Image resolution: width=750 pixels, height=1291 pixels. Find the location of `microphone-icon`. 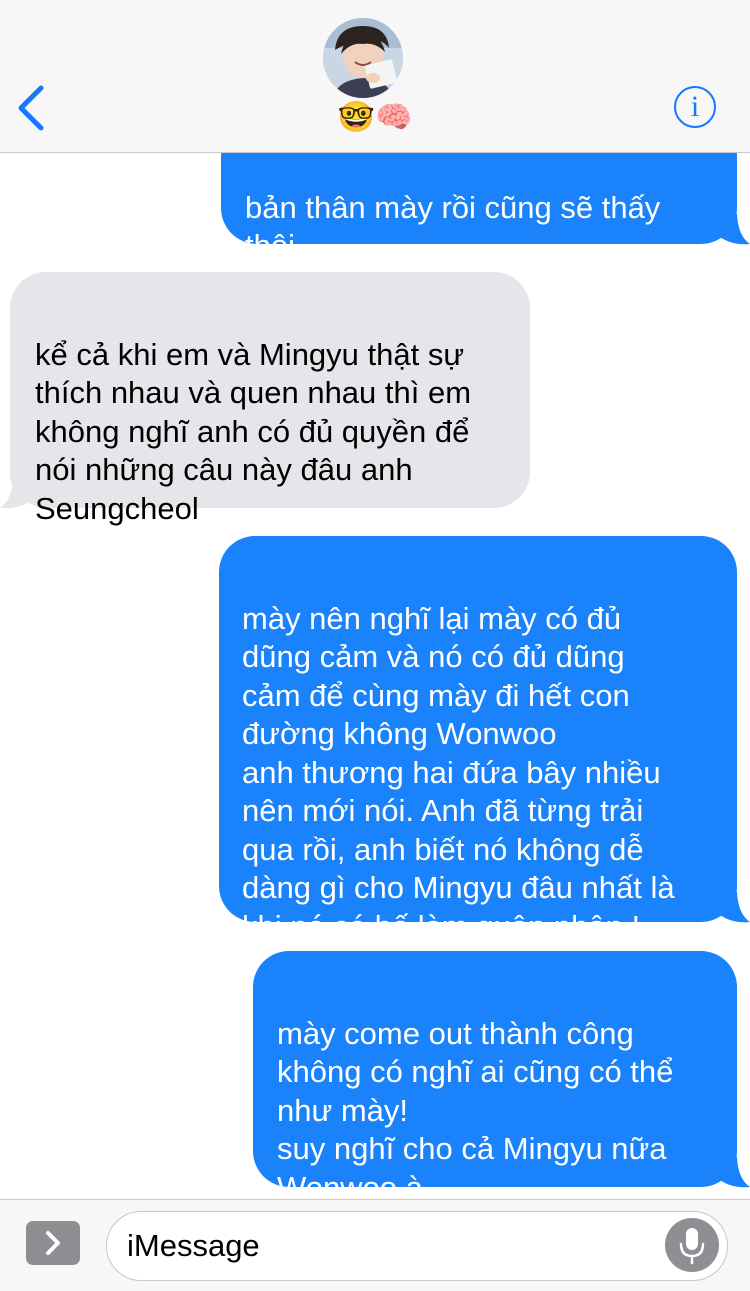

microphone-icon is located at coordinates (692, 1246).